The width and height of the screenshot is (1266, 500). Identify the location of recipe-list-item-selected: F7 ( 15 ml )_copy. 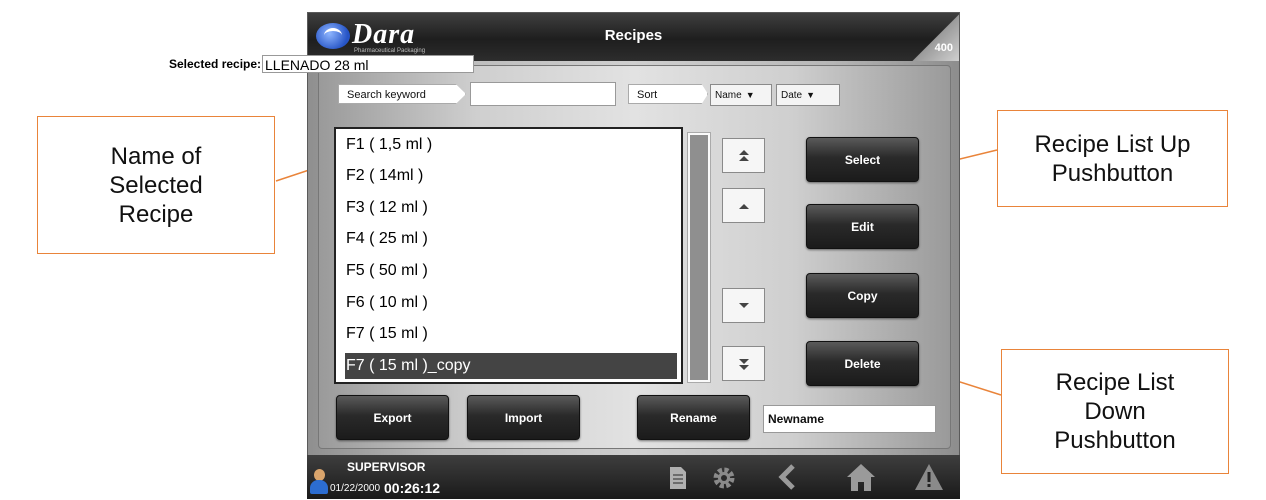
(511, 366).